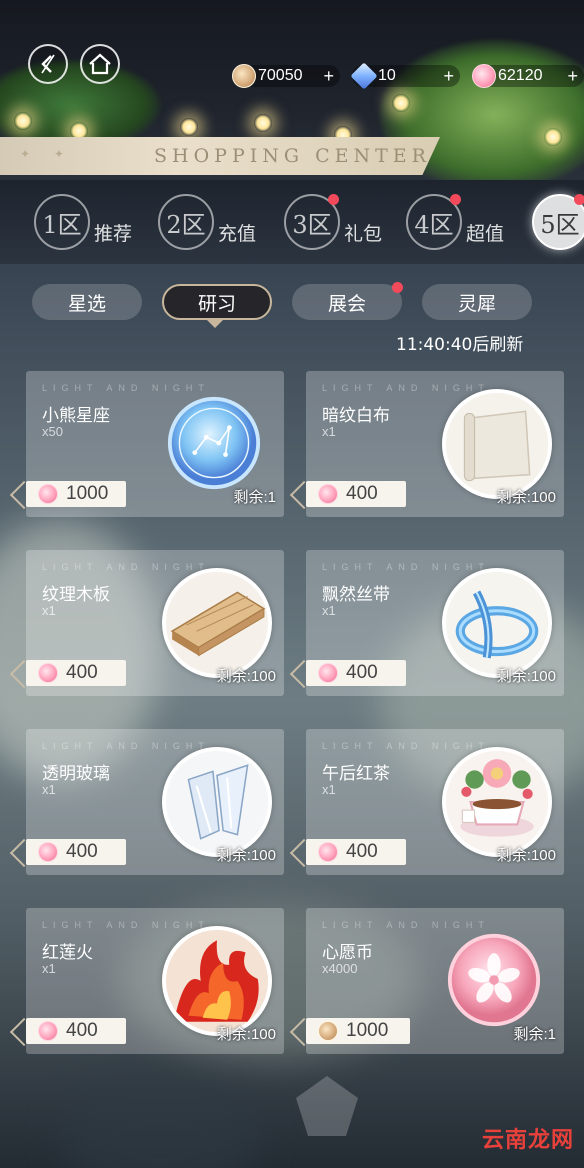 The width and height of the screenshot is (584, 1168). I want to click on zone-tabs: 1区 推荐 2区 充值 3区 礼包 4区 超值 5区, so click(292, 222).